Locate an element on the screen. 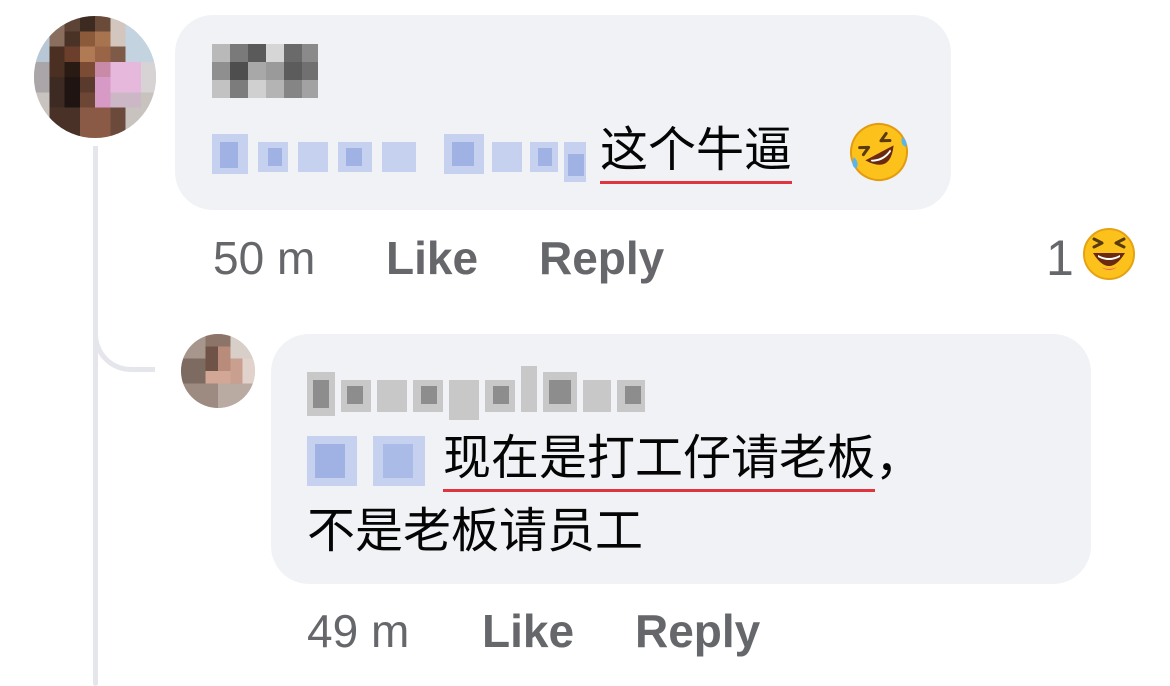 This screenshot has width=1170, height=686. laughing-face-icon is located at coordinates (1109, 254).